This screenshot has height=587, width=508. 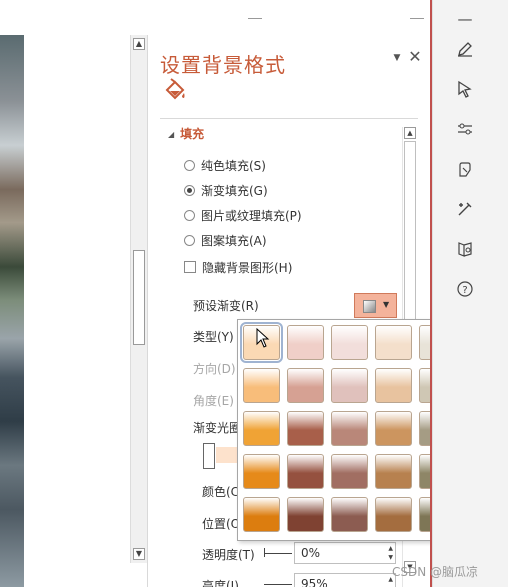 I want to click on radio-button-selected, so click(x=189, y=190).